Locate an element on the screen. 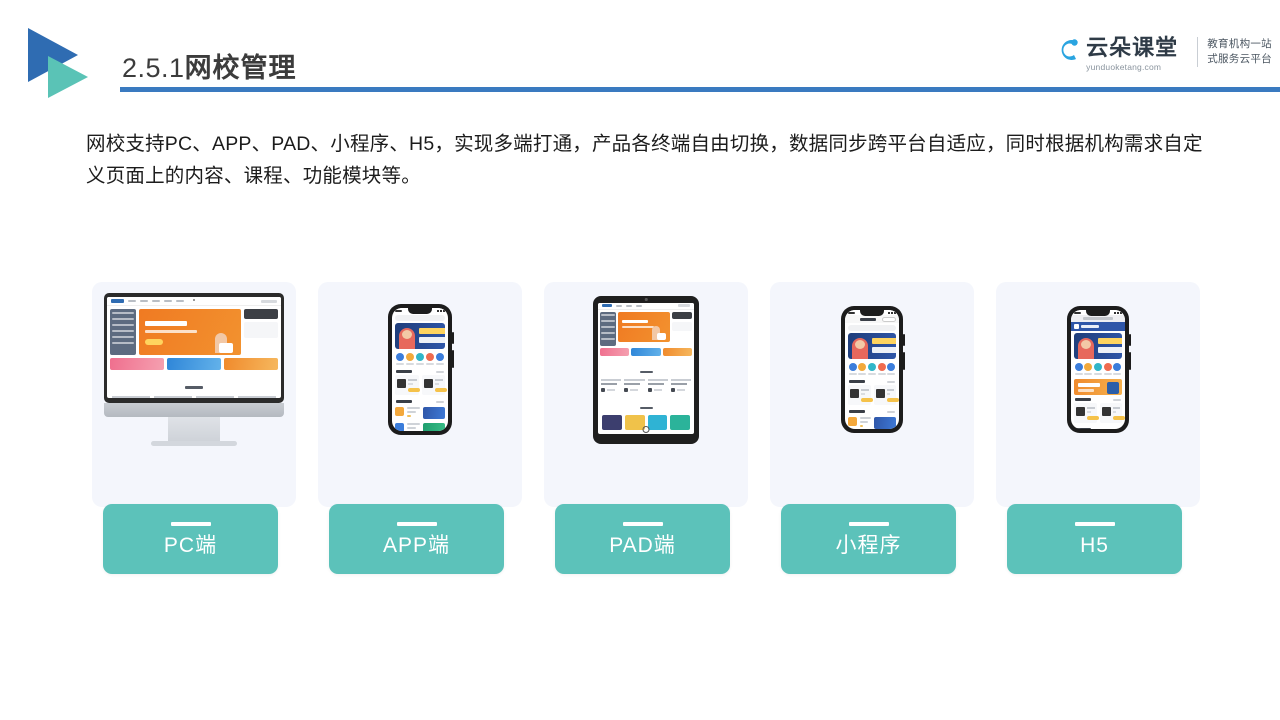 Image resolution: width=1280 pixels, height=720 pixels. device-card-pc: PC端 is located at coordinates (194, 428).